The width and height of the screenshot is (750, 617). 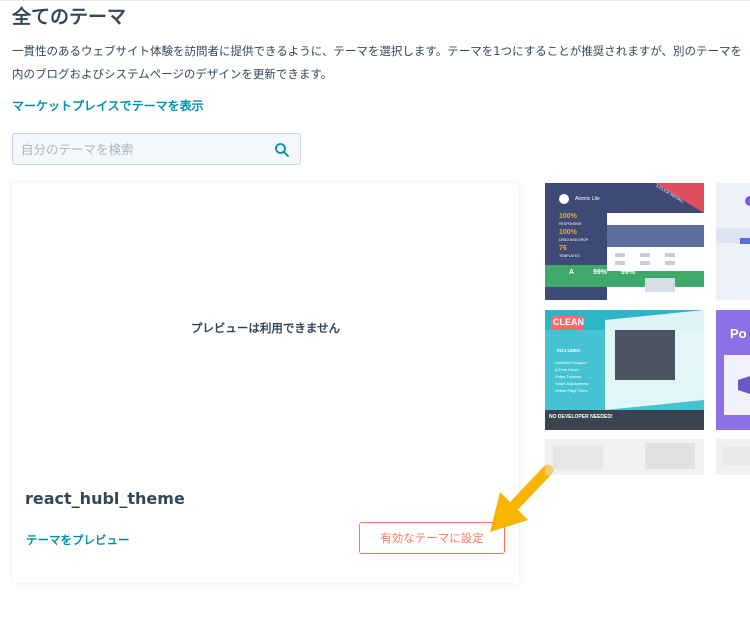 I want to click on description-line-2: 内のブログおよびシステムページのデザインを更新できます。, so click(x=172, y=74).